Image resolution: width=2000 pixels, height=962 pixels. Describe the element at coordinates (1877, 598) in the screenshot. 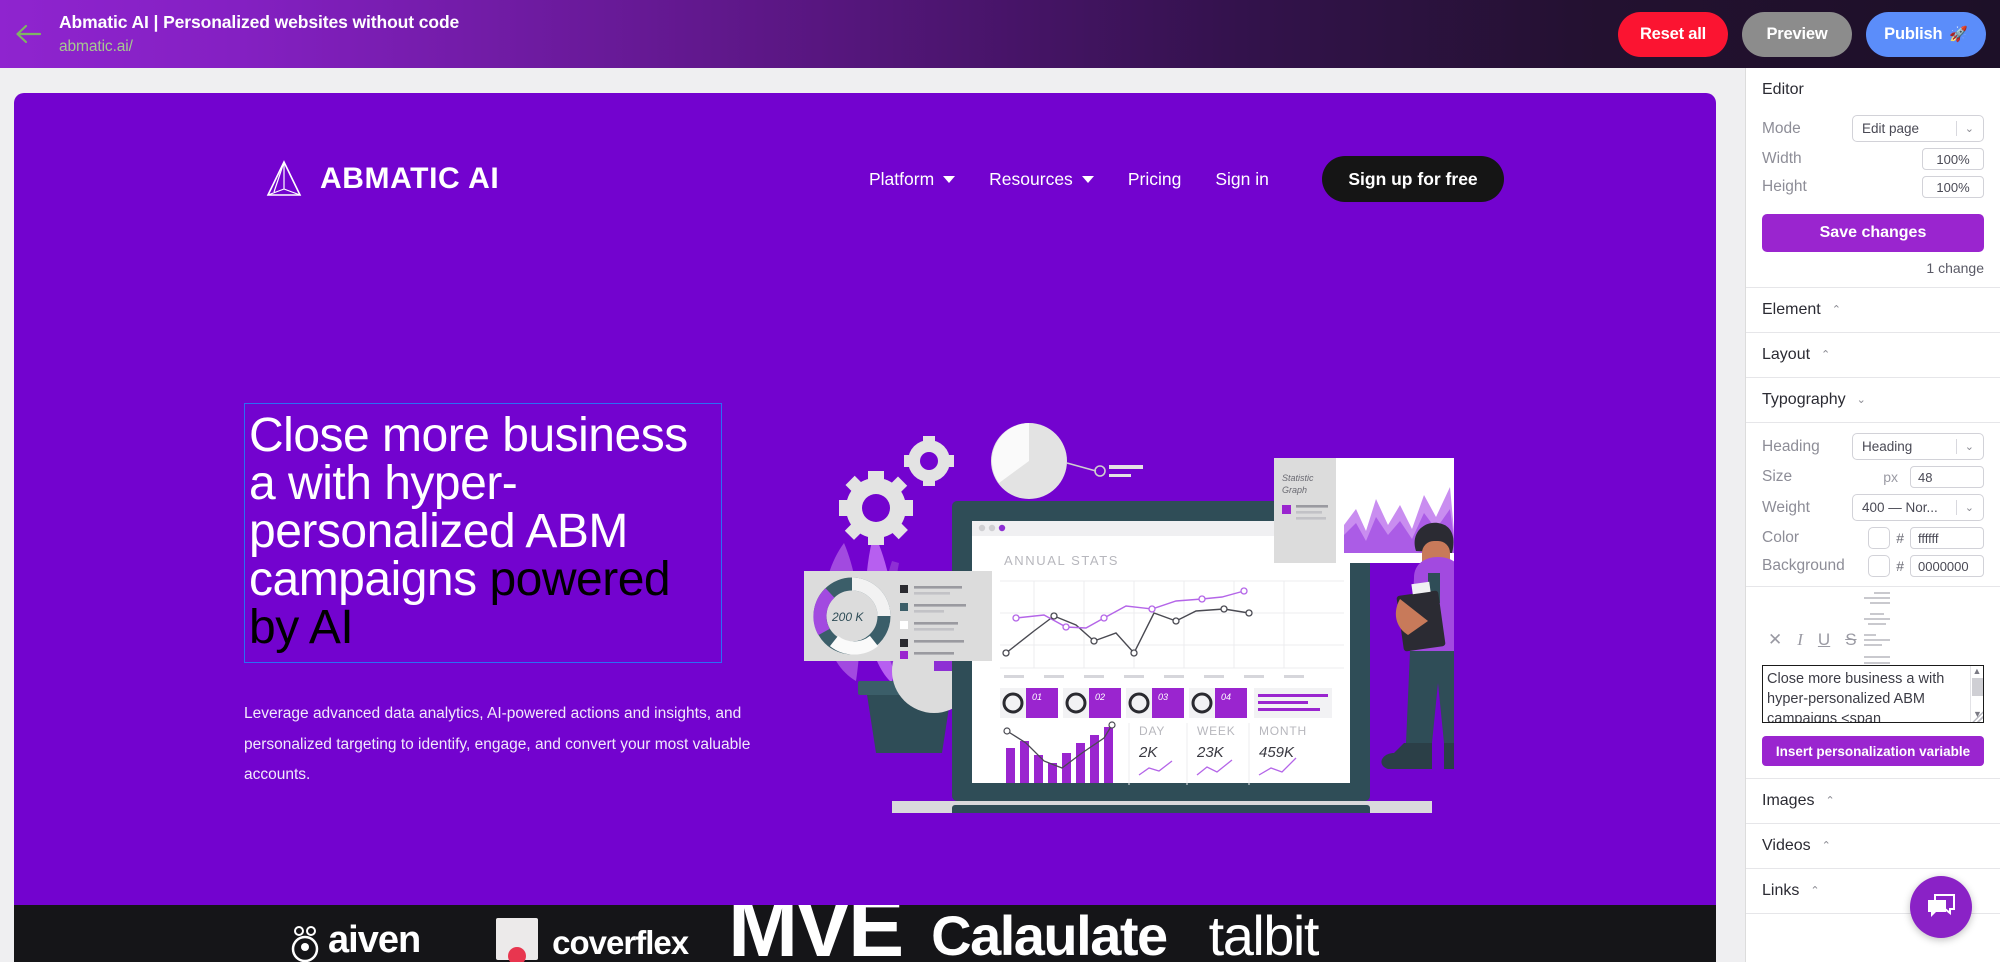

I see `align-right-icon` at that location.